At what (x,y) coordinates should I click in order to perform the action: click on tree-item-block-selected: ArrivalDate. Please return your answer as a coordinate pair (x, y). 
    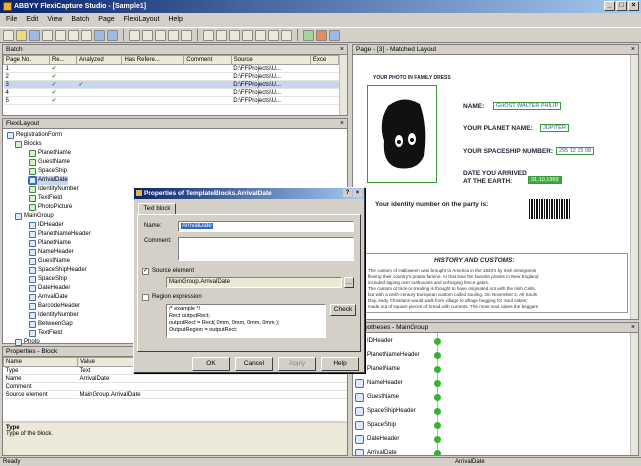
    Looking at the image, I should click on (48, 180).